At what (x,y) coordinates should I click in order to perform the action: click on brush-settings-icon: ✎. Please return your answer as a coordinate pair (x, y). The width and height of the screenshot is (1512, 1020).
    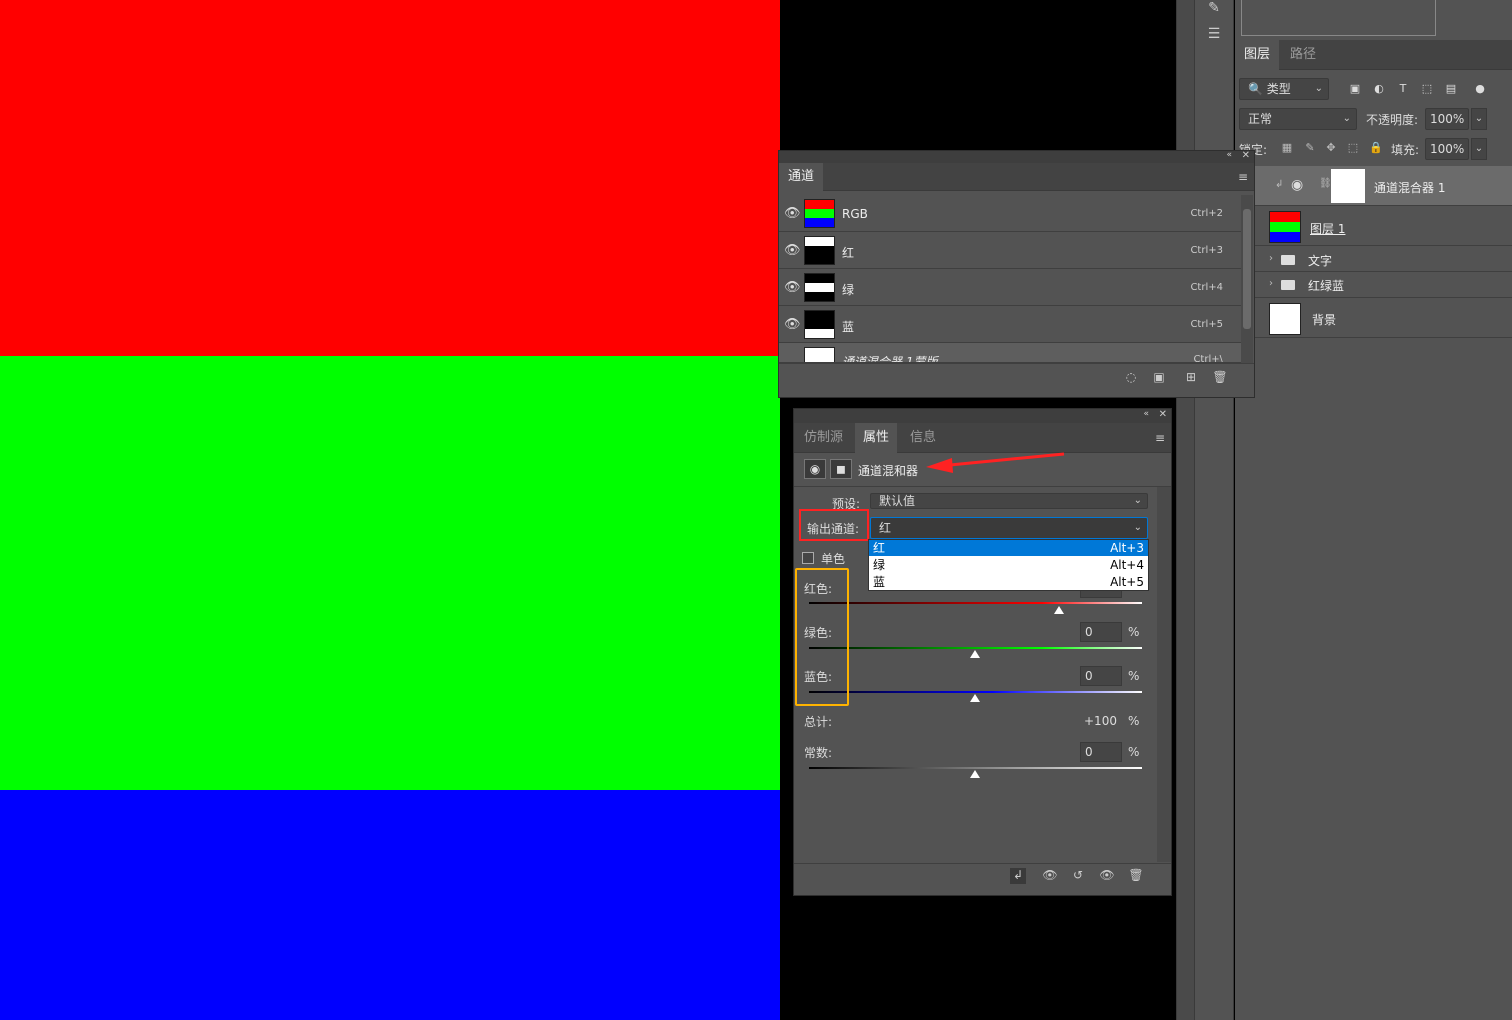
    Looking at the image, I should click on (1214, 9).